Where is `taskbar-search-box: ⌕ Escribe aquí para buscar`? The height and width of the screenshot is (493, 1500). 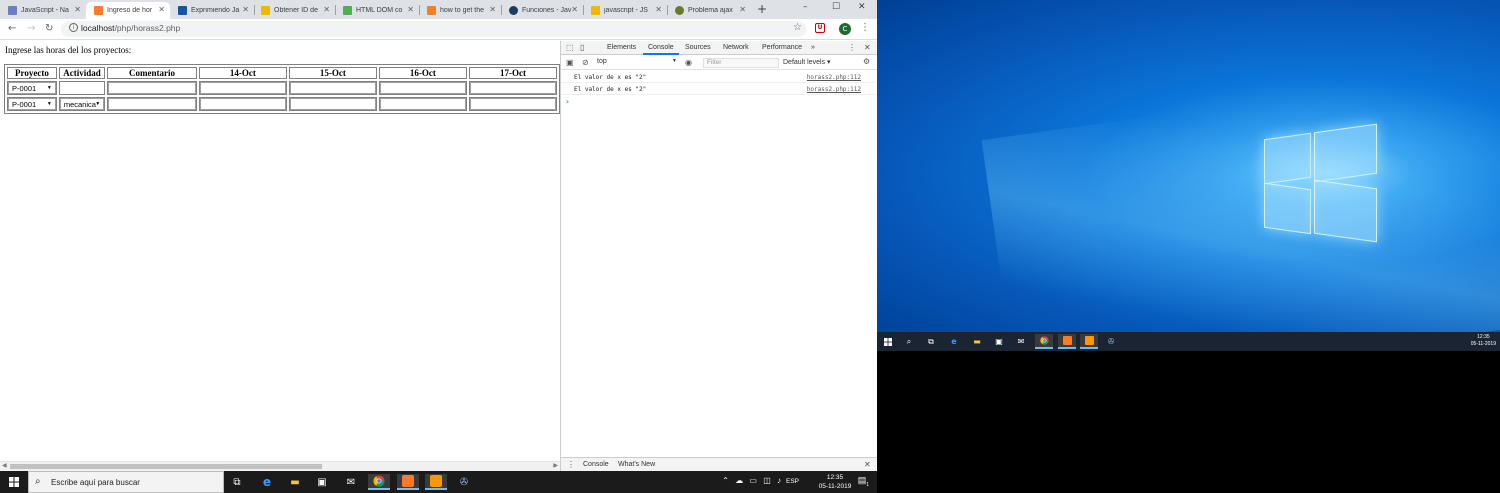 taskbar-search-box: ⌕ Escribe aquí para buscar is located at coordinates (126, 482).